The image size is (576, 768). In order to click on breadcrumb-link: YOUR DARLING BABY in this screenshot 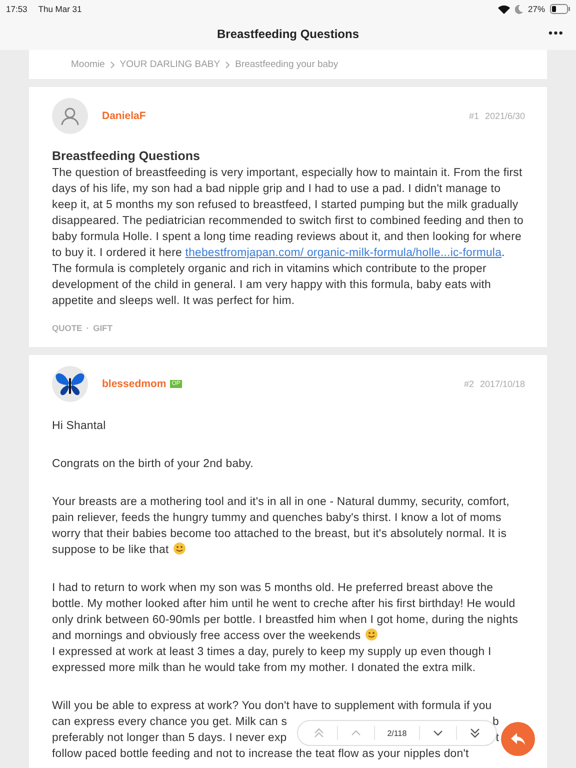, I will do `click(170, 64)`.